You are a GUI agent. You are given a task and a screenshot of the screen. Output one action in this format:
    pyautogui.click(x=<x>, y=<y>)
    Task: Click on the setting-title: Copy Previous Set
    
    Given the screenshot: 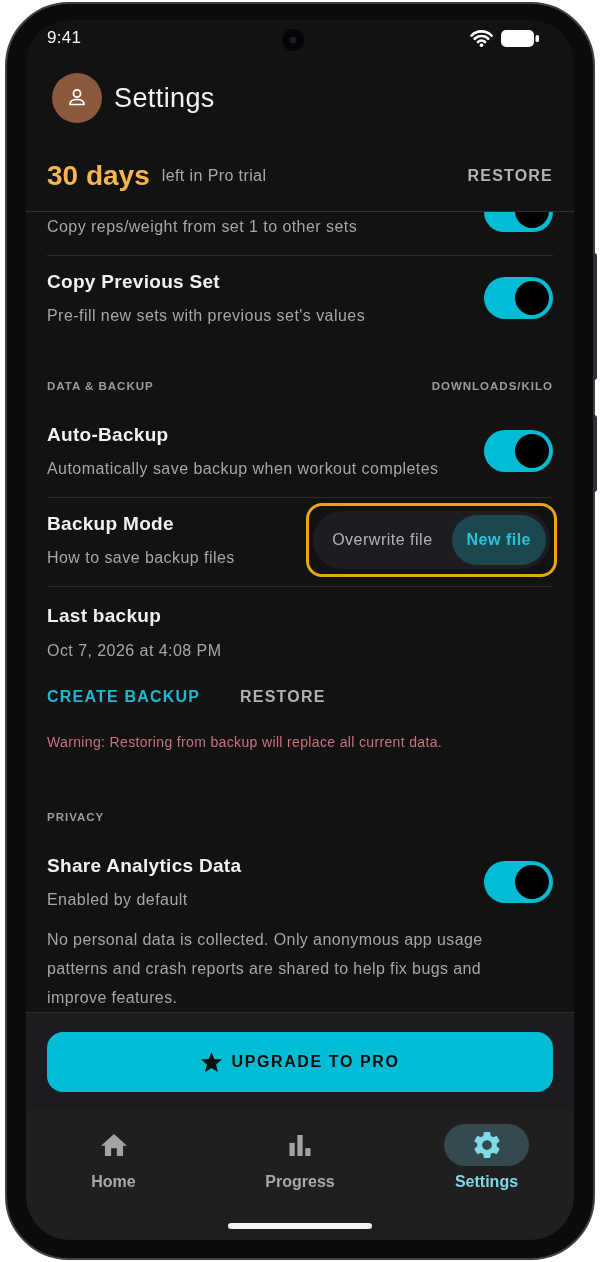 What is the action you would take?
    pyautogui.click(x=134, y=282)
    